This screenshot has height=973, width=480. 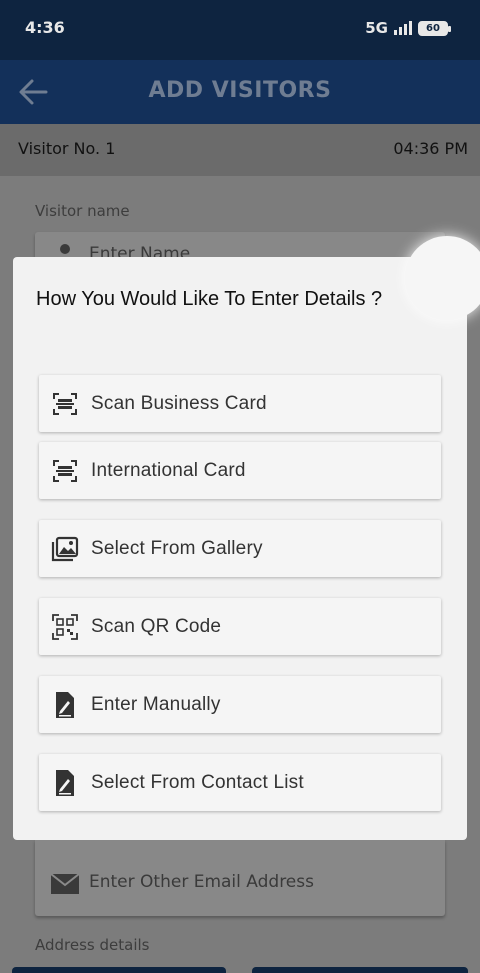 What do you see at coordinates (119, 970) in the screenshot?
I see `bottom-left-button` at bounding box center [119, 970].